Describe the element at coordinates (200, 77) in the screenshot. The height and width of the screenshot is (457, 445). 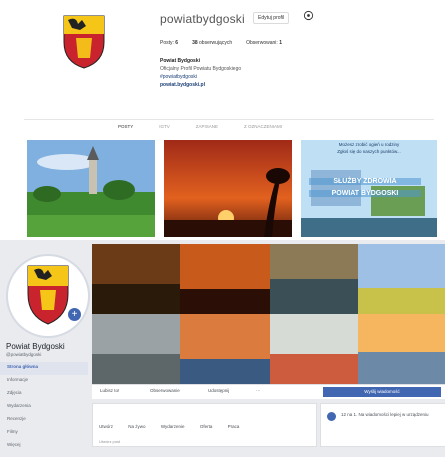
I see `bio-hashtag: #powiatbydgoski` at that location.